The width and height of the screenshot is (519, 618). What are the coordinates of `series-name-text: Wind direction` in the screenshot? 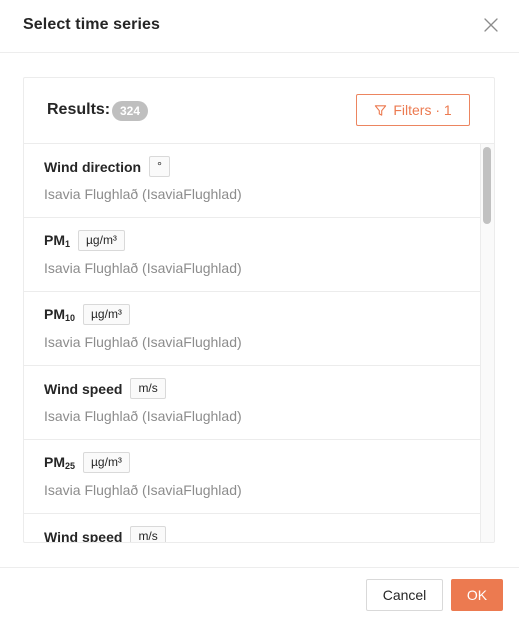 It's located at (93, 166).